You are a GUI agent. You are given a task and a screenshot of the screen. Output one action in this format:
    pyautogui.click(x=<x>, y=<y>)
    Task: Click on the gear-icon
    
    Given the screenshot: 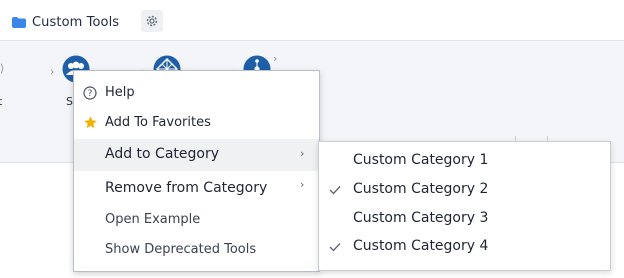 What is the action you would take?
    pyautogui.click(x=152, y=21)
    